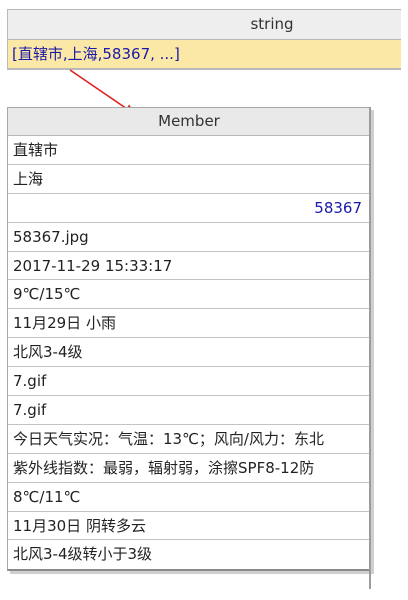 The height and width of the screenshot is (600, 408). I want to click on string-column-header: string, so click(204, 25).